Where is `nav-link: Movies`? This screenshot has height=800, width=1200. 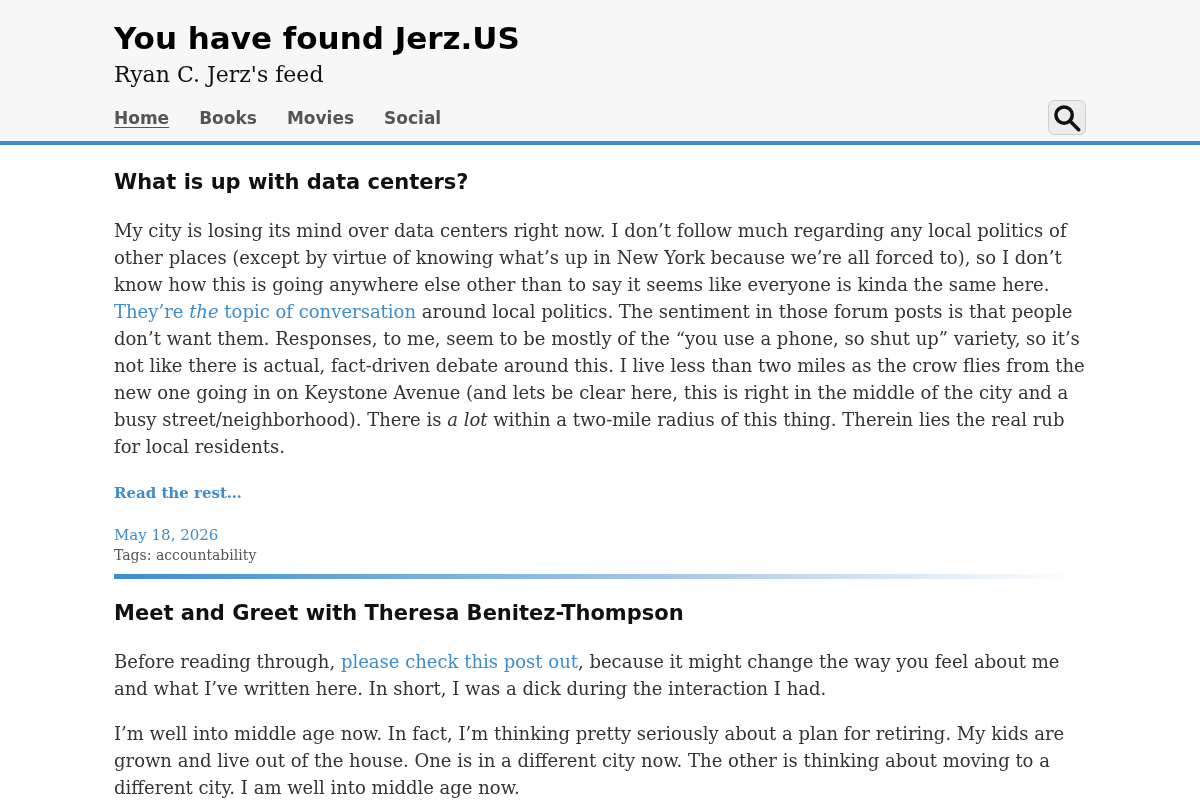
nav-link: Movies is located at coordinates (320, 117).